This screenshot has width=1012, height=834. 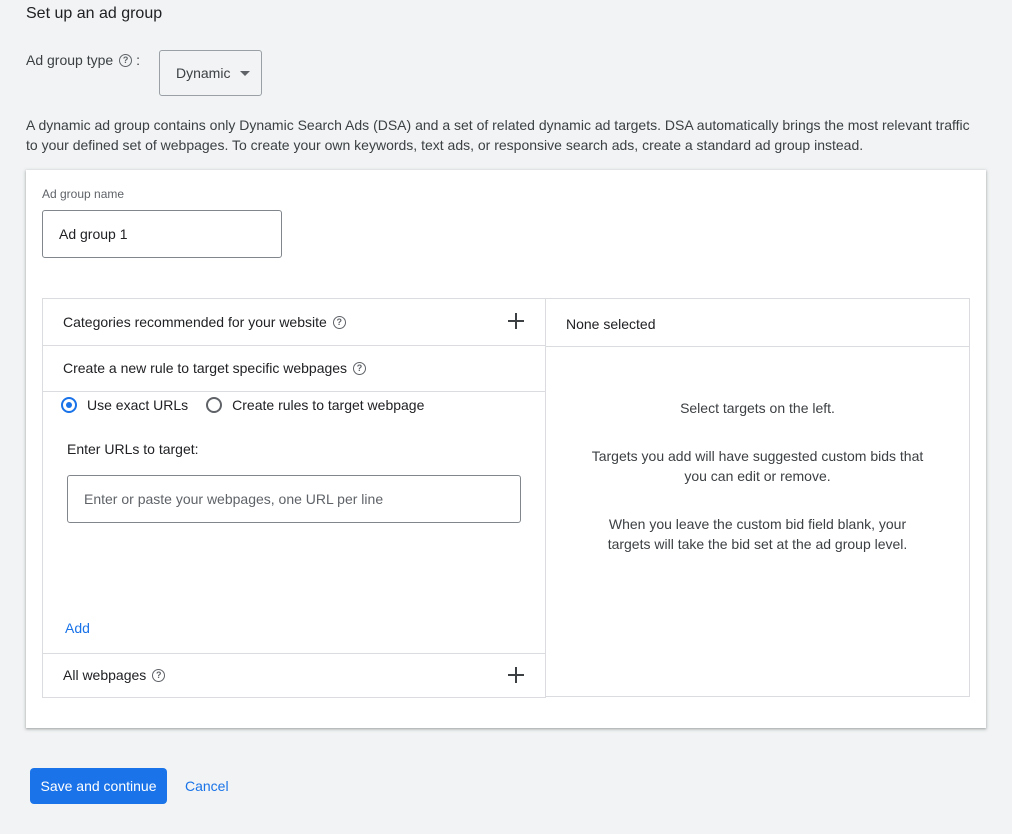 I want to click on none-selected-text: None selected, so click(x=611, y=324).